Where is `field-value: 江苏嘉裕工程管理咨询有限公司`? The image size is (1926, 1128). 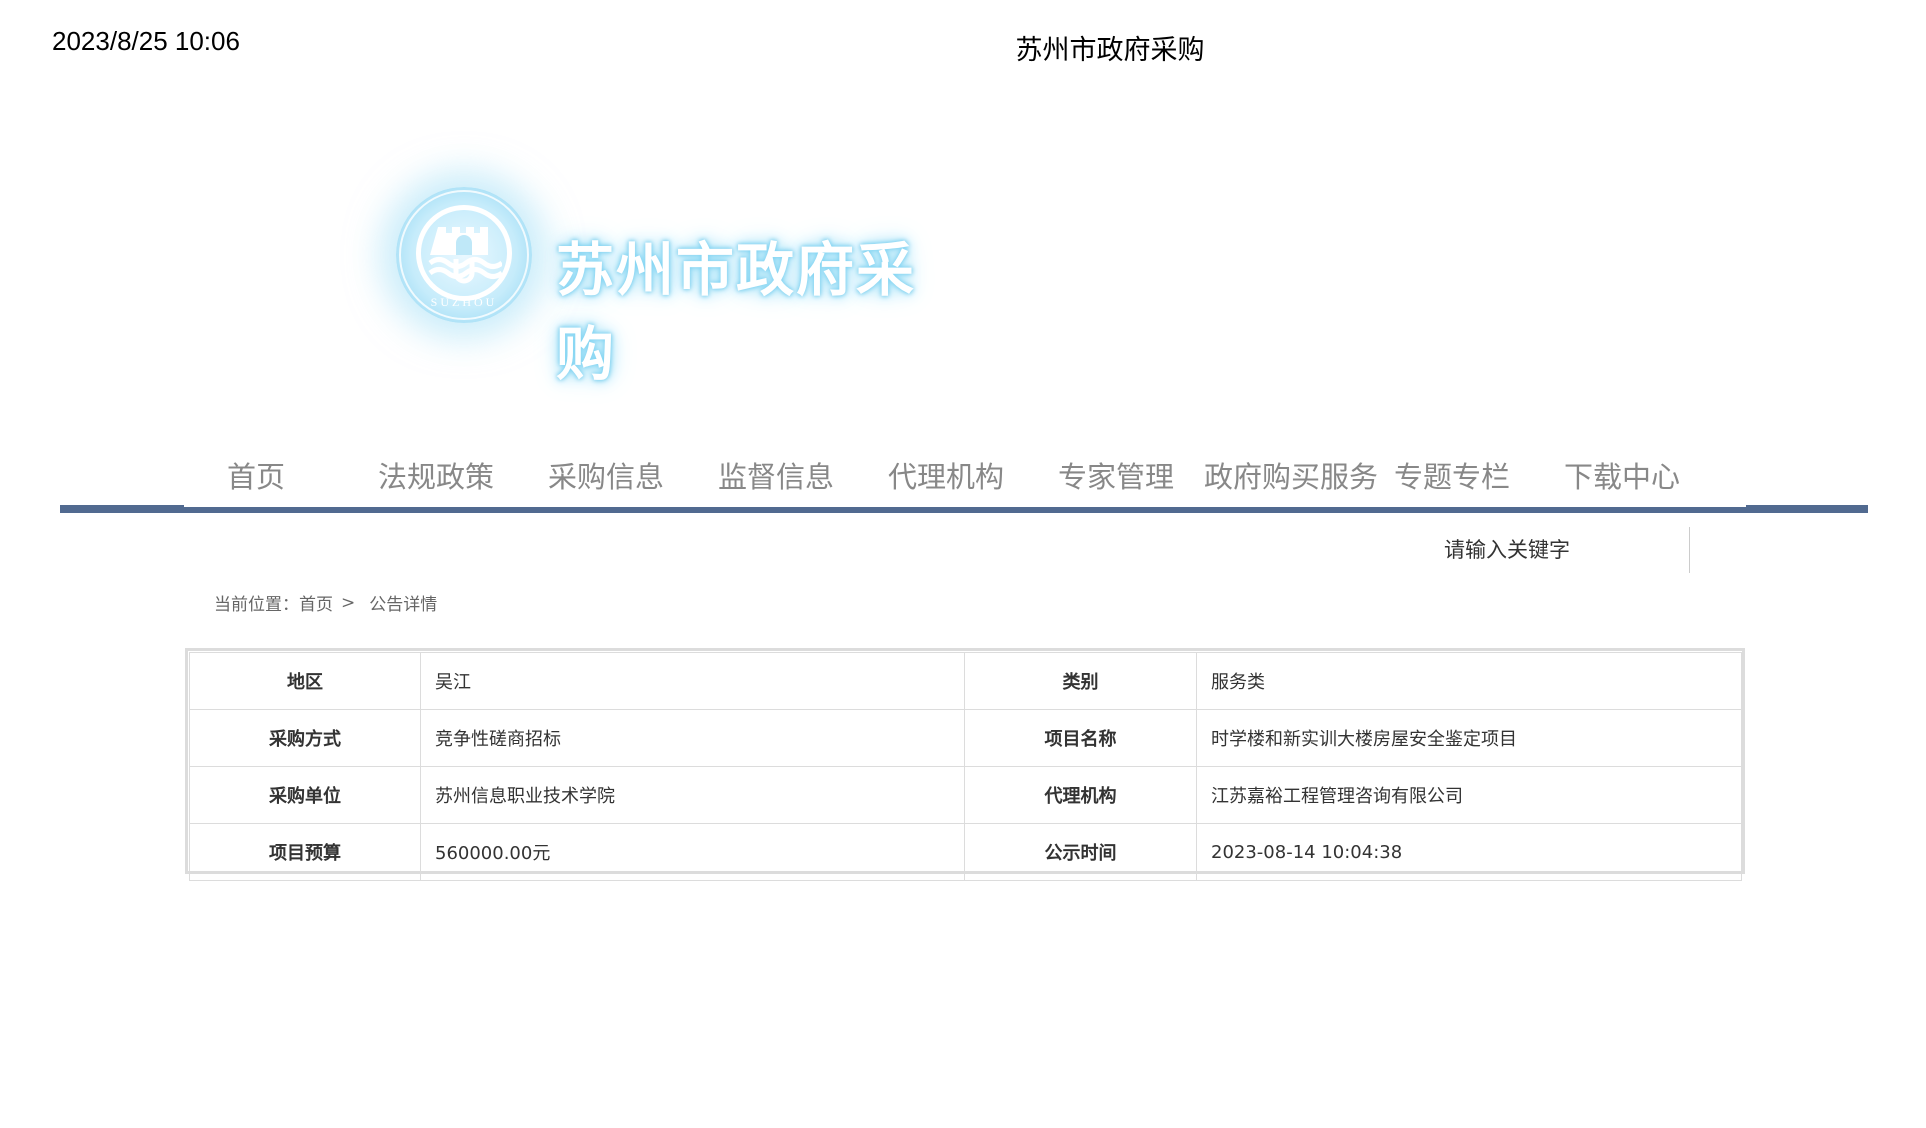
field-value: 江苏嘉裕工程管理咨询有限公司 is located at coordinates (1469, 795).